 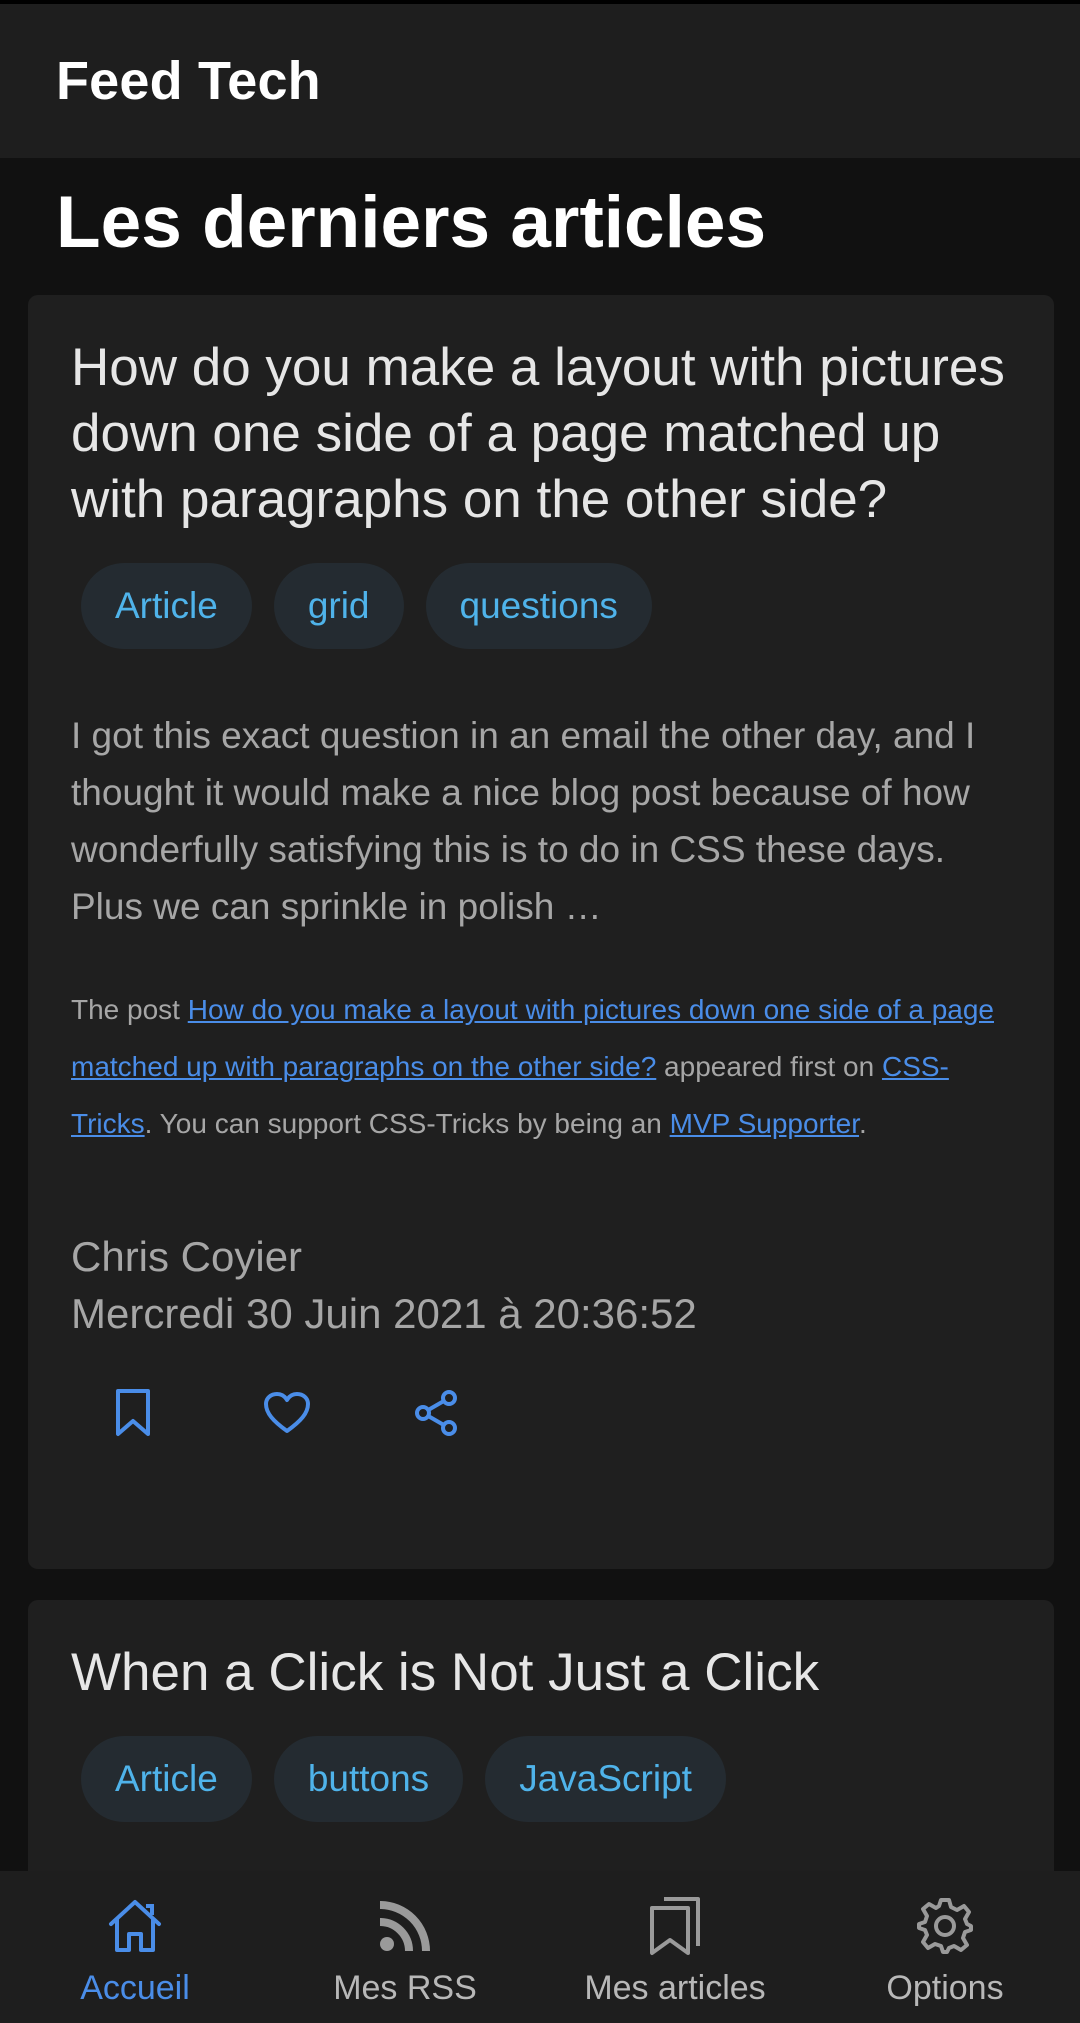 I want to click on bottom-navigation: Accueil Mes RSS Mes articles Options, so click(x=540, y=1947).